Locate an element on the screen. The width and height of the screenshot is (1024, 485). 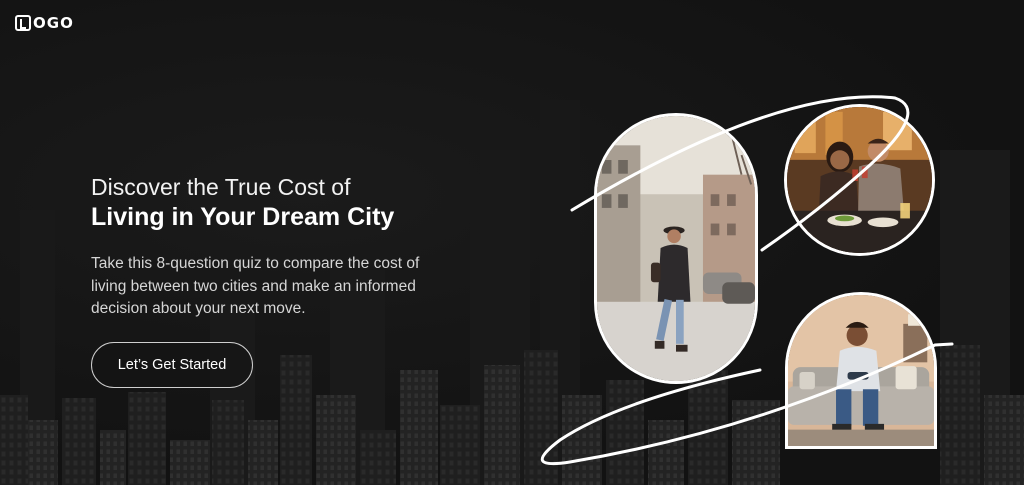
logo-mark-icon is located at coordinates (23, 23).